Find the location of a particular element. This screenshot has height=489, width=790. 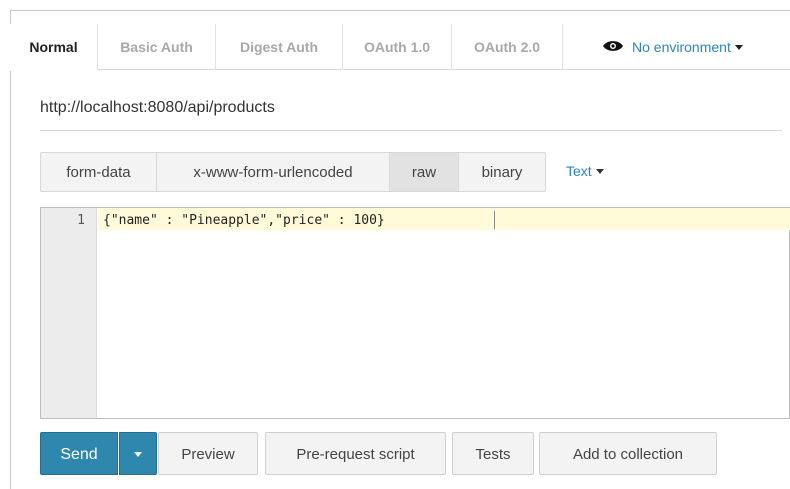

pre-request-script-button: Pre-request script is located at coordinates (355, 453).